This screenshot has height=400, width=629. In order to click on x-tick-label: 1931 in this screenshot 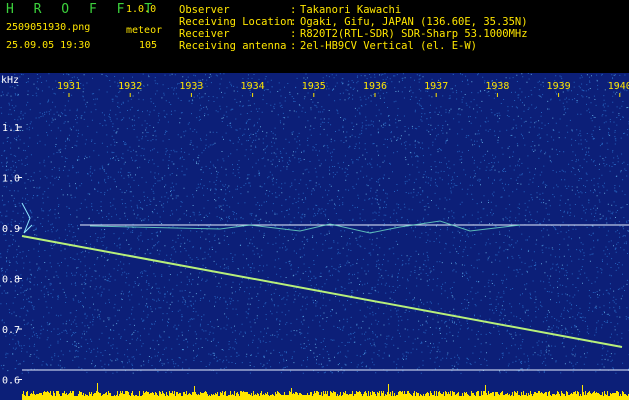, I will do `click(69, 86)`.